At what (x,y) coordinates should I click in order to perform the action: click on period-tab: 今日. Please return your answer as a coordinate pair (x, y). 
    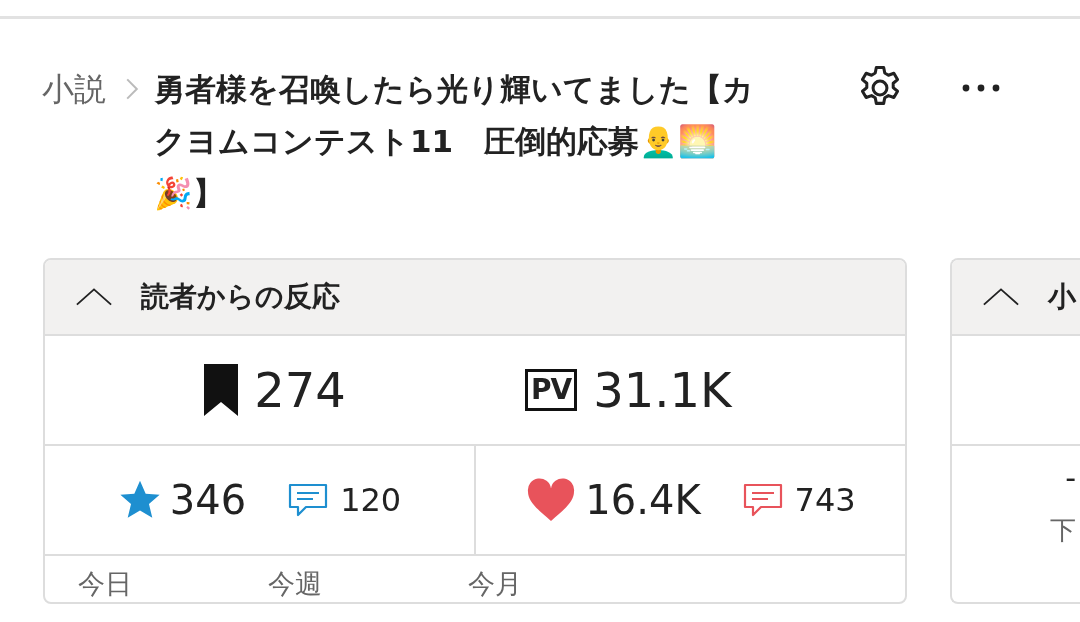
    Looking at the image, I should click on (173, 584).